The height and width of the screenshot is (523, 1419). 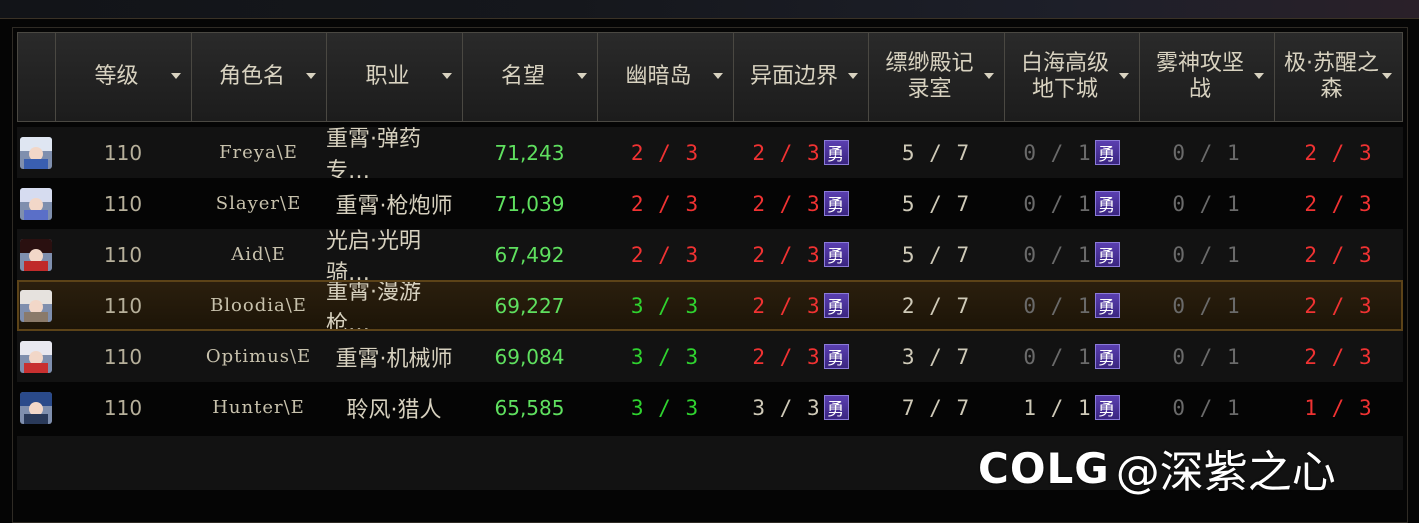 I want to click on colg-logo: COLG, so click(x=1044, y=468).